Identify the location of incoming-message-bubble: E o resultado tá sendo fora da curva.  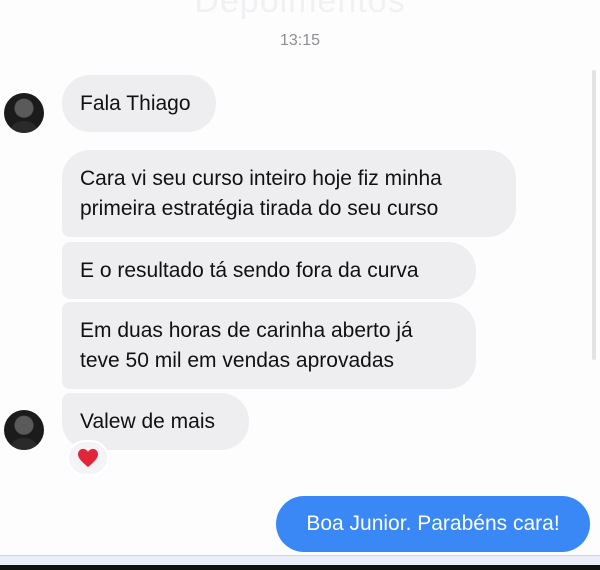
(269, 270).